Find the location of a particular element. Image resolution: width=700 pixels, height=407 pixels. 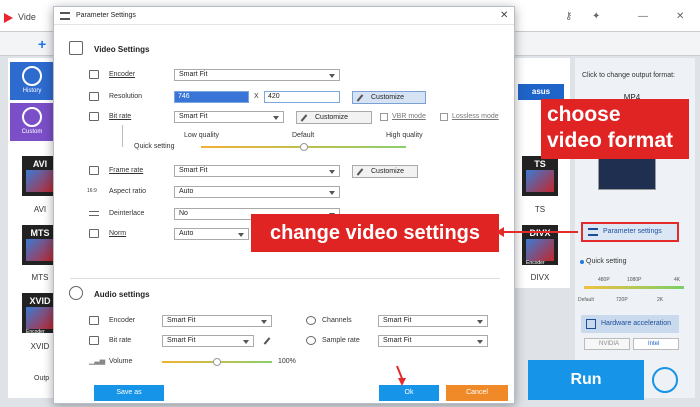

choose-format-callout: choose video format is located at coordinates (615, 129).